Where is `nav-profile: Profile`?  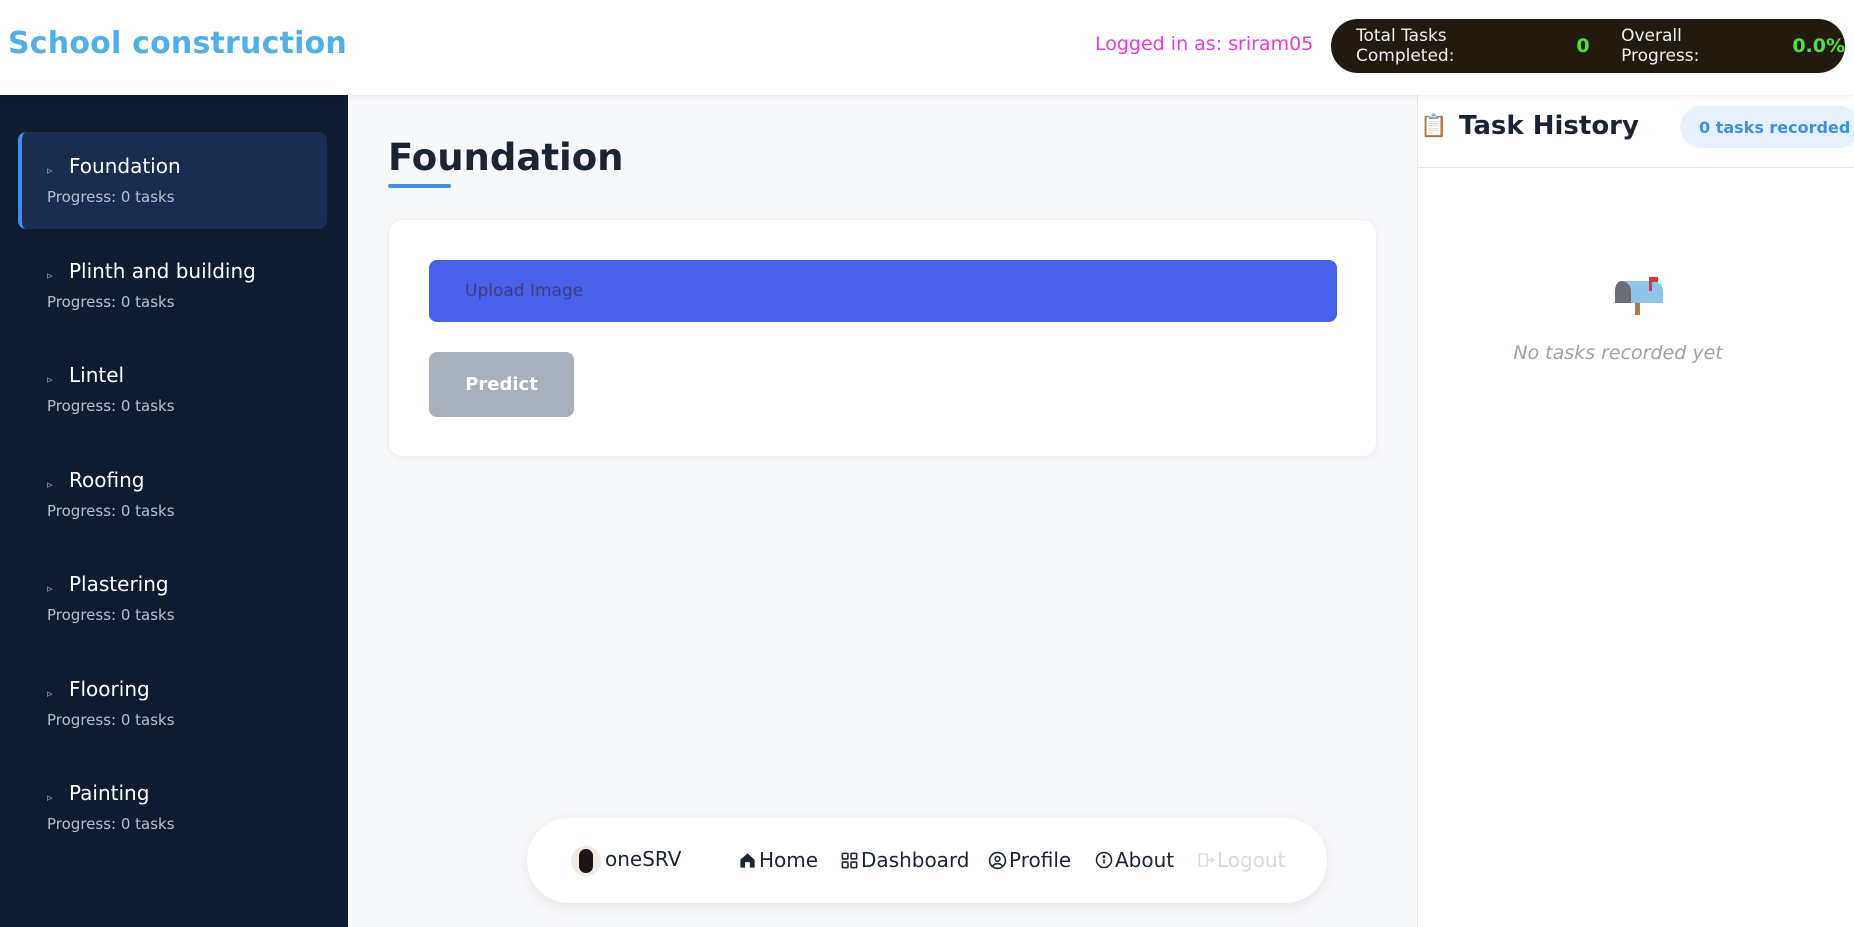
nav-profile: Profile is located at coordinates (1029, 860).